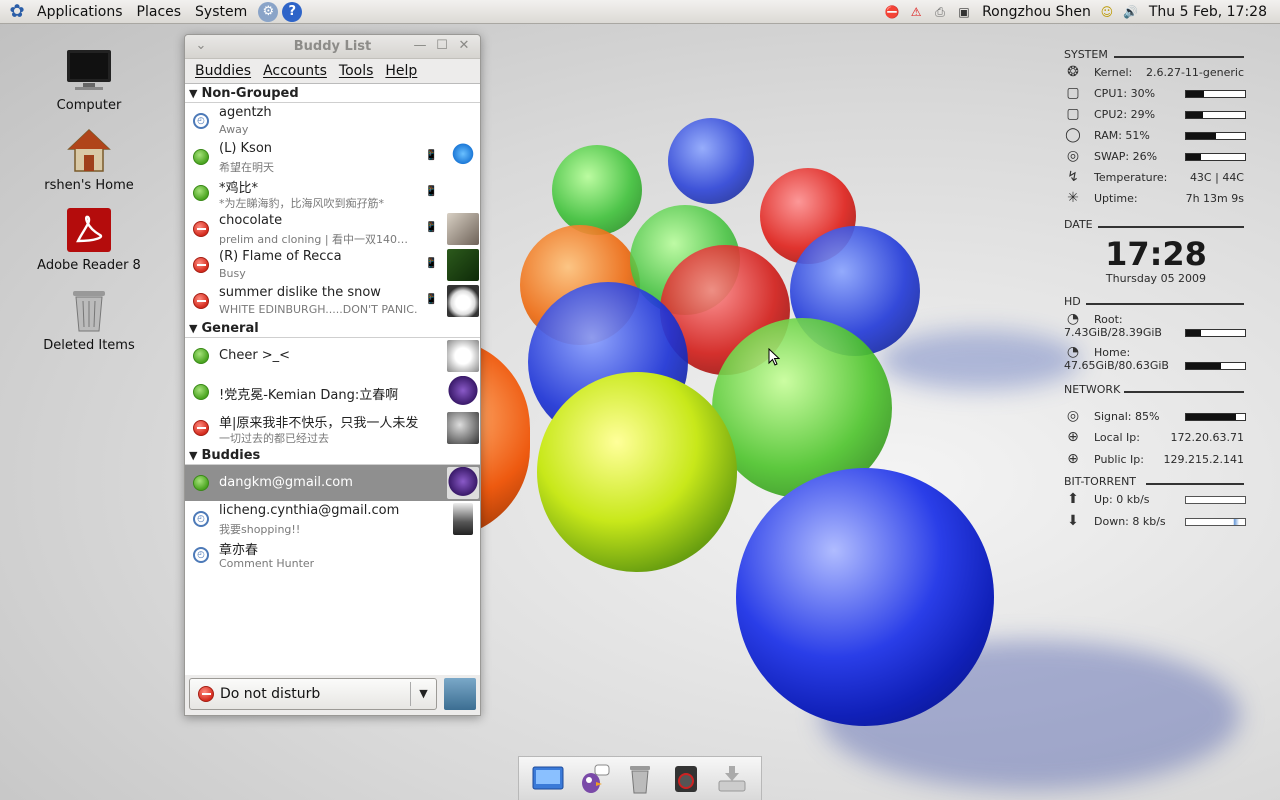 The width and height of the screenshot is (1280, 800). What do you see at coordinates (313, 694) in the screenshot?
I see `status-selector: Do not disturb ▼` at bounding box center [313, 694].